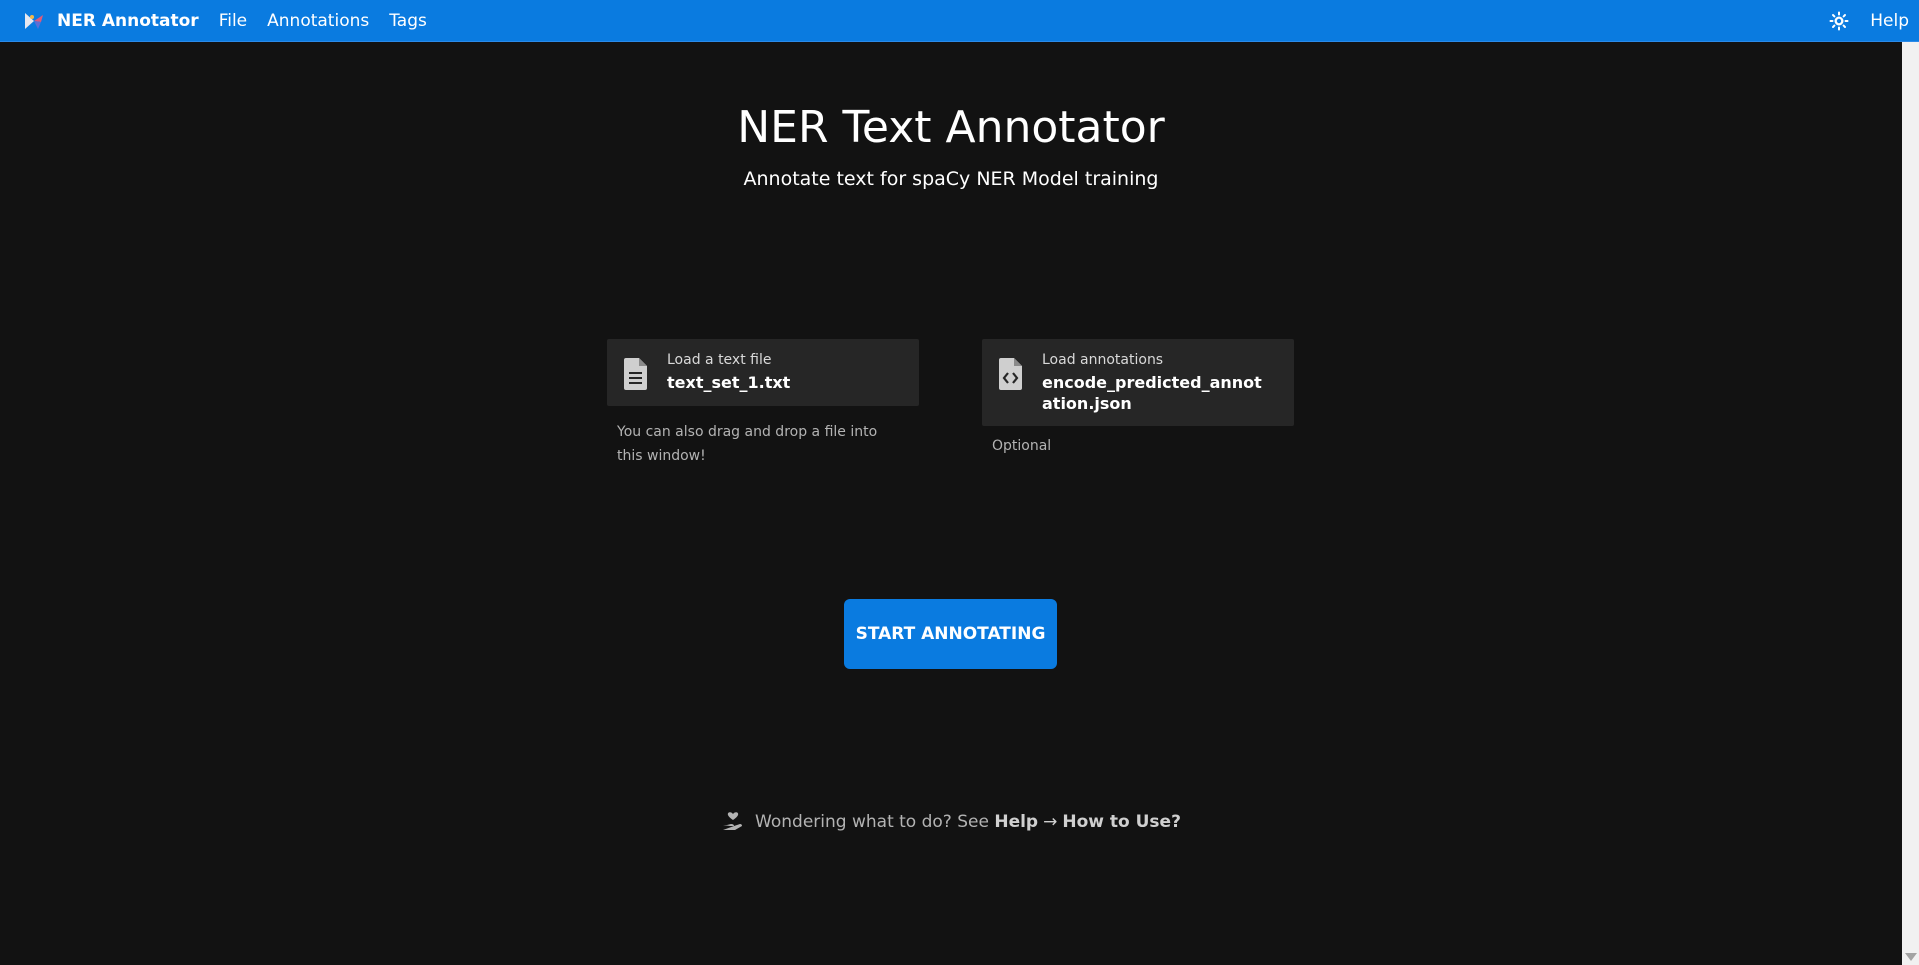 The image size is (1919, 965). Describe the element at coordinates (636, 374) in the screenshot. I see `document-icon` at that location.